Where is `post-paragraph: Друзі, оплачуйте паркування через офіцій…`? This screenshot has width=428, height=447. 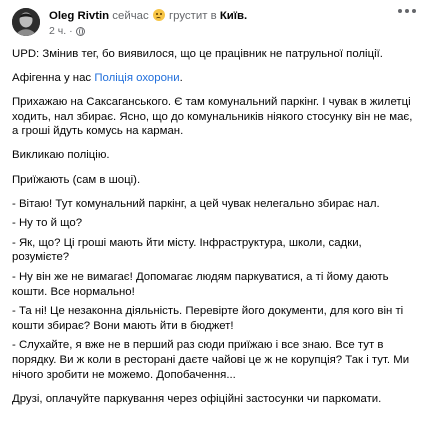
post-paragraph: Друзі, оплачуйте паркування через офіцій… is located at coordinates (197, 398).